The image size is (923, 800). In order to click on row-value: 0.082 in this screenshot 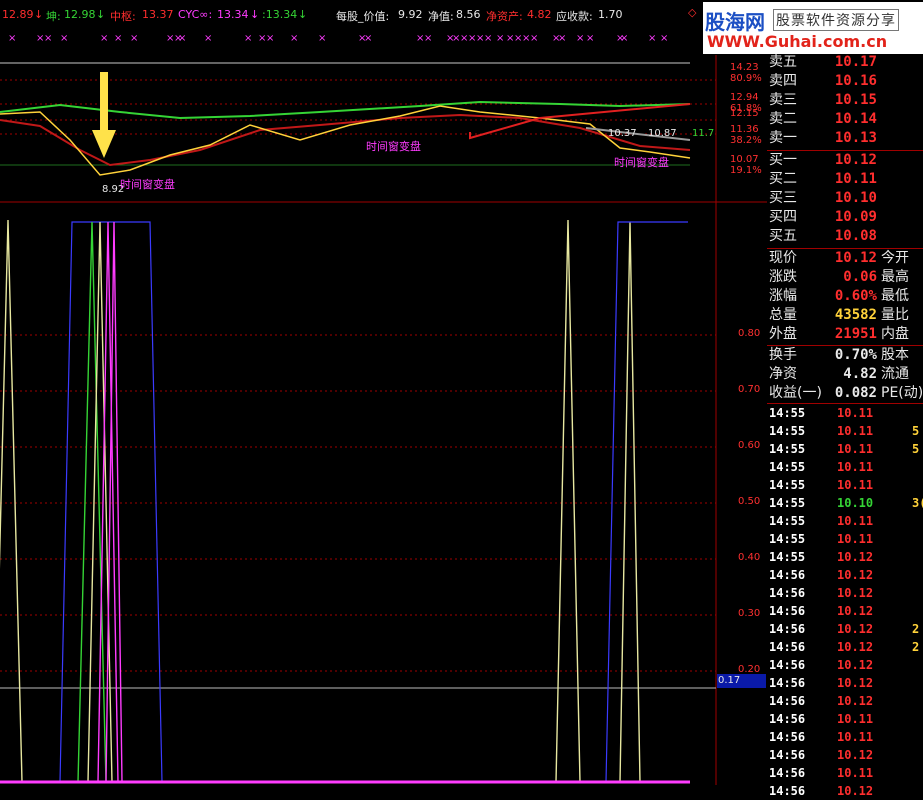, I will do `click(855, 393)`.